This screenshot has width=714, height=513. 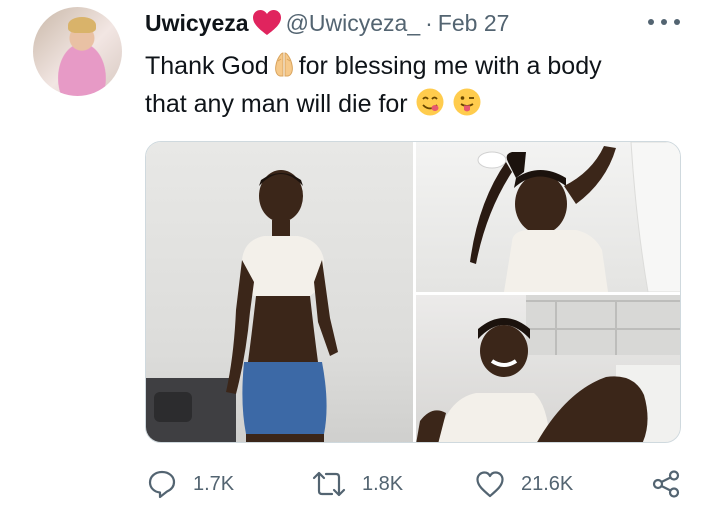 What do you see at coordinates (214, 483) in the screenshot?
I see `reply-count: 1.7K` at bounding box center [214, 483].